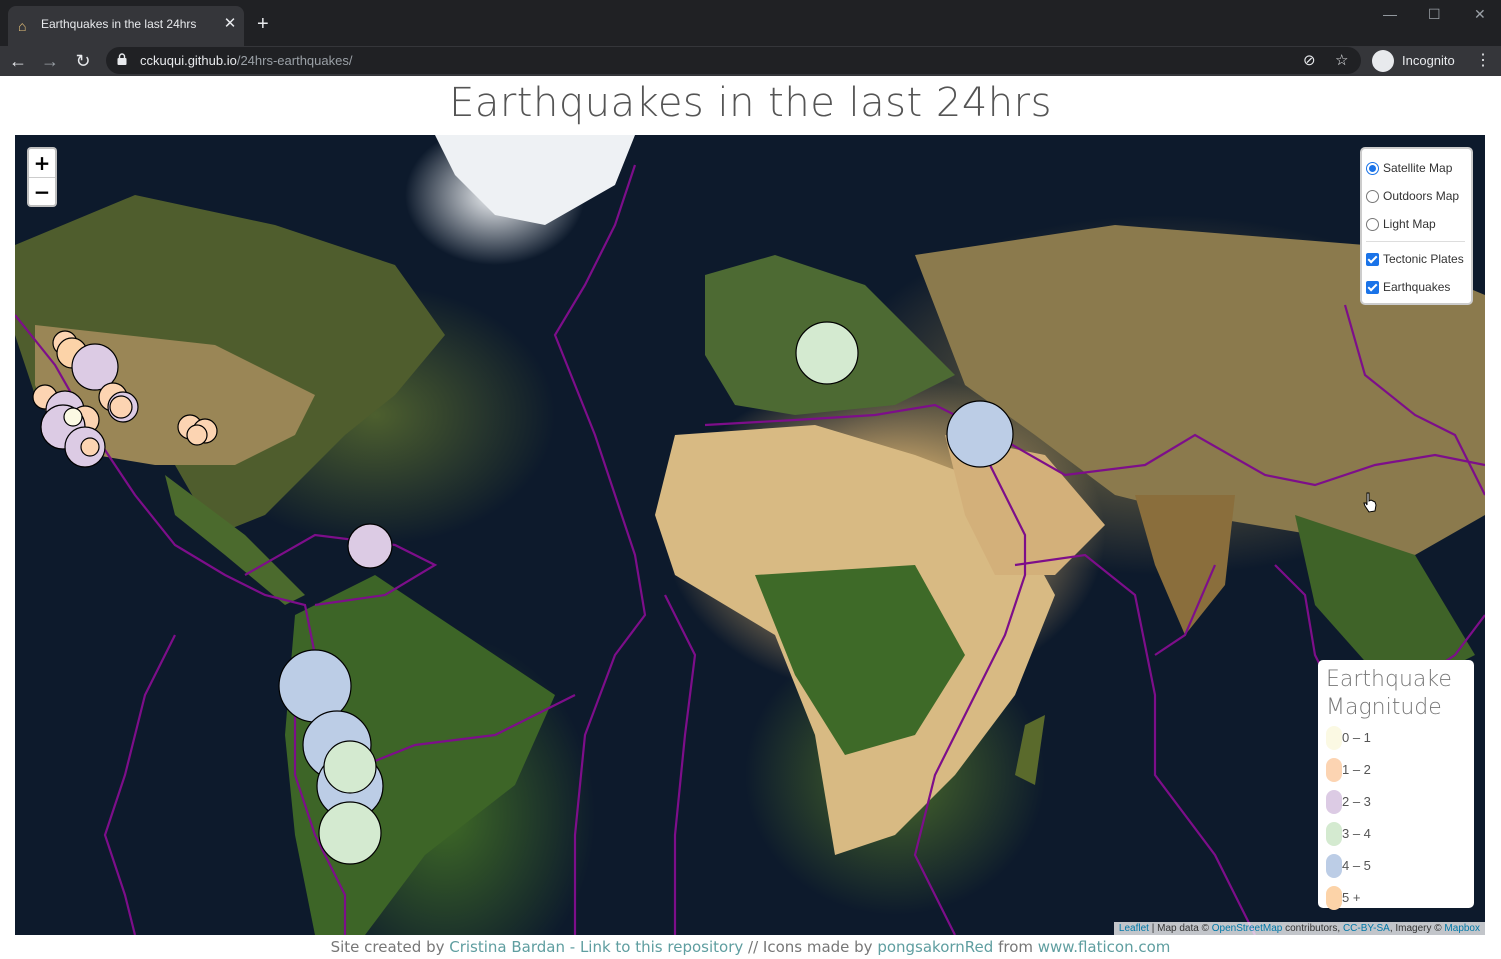 This screenshot has height=959, width=1501. Describe the element at coordinates (1389, 679) in the screenshot. I see `legend-title-line: Earthquake` at that location.